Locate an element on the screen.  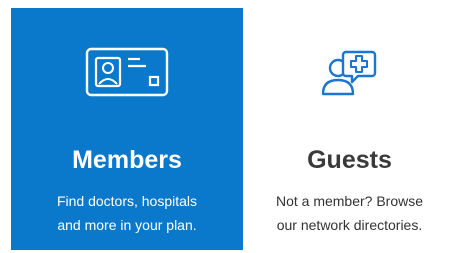
members-description-line-1: Find doctors, hospitals is located at coordinates (127, 201).